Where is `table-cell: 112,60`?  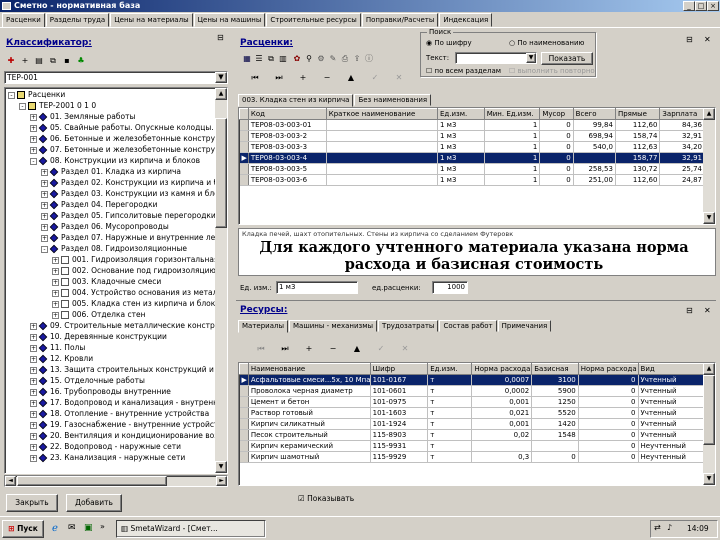
table-cell: 112,60 is located at coordinates (638, 125).